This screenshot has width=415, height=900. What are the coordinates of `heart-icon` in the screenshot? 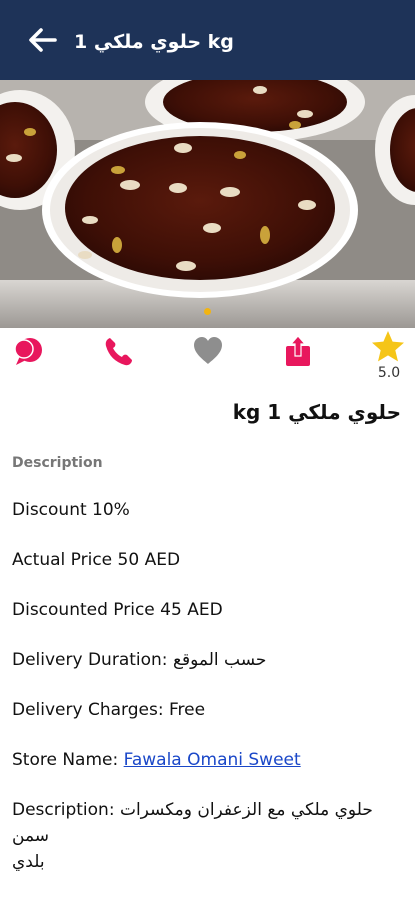 It's located at (208, 351).